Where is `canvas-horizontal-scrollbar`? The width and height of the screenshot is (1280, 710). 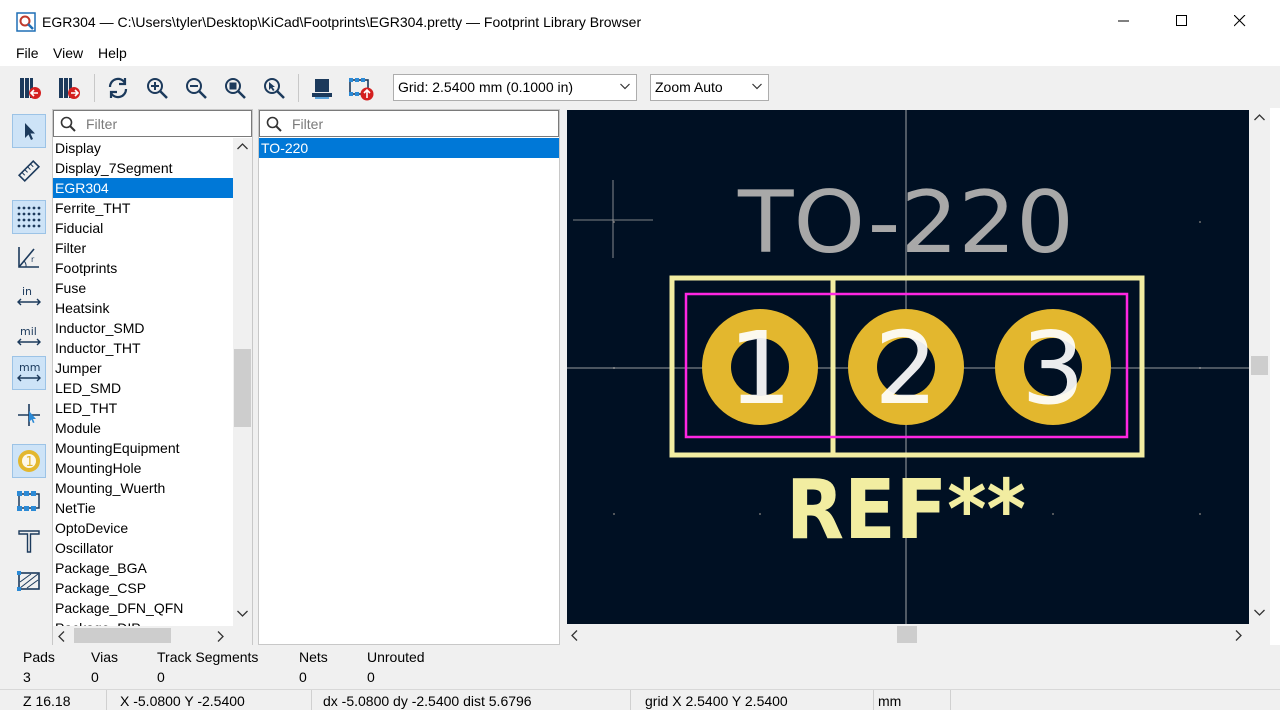 canvas-horizontal-scrollbar is located at coordinates (907, 634).